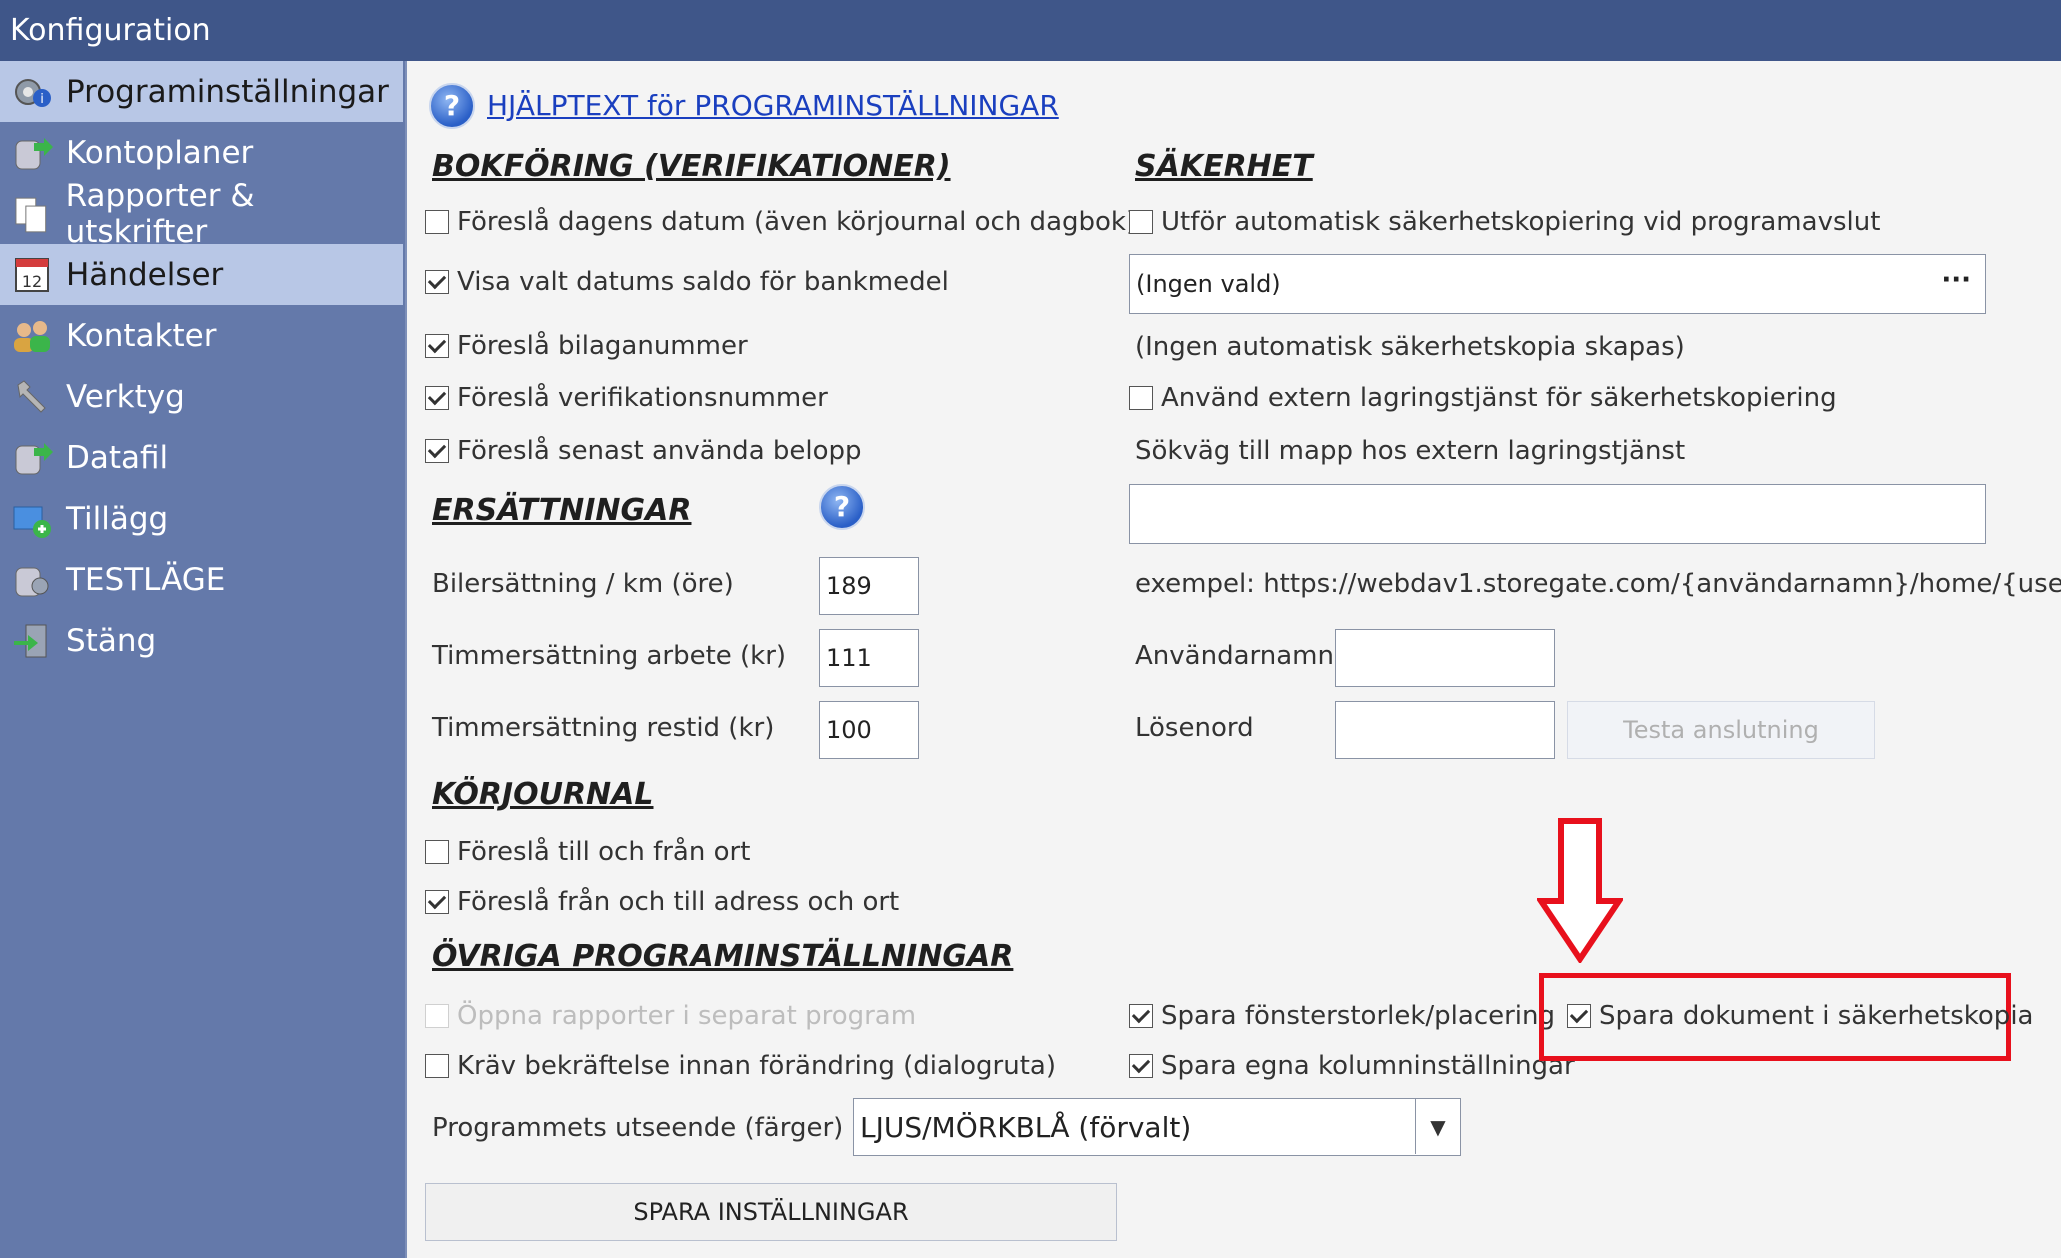  What do you see at coordinates (1352, 1066) in the screenshot?
I see `checkbox-spara-kolumner: Spara egna kolumninställningar` at bounding box center [1352, 1066].